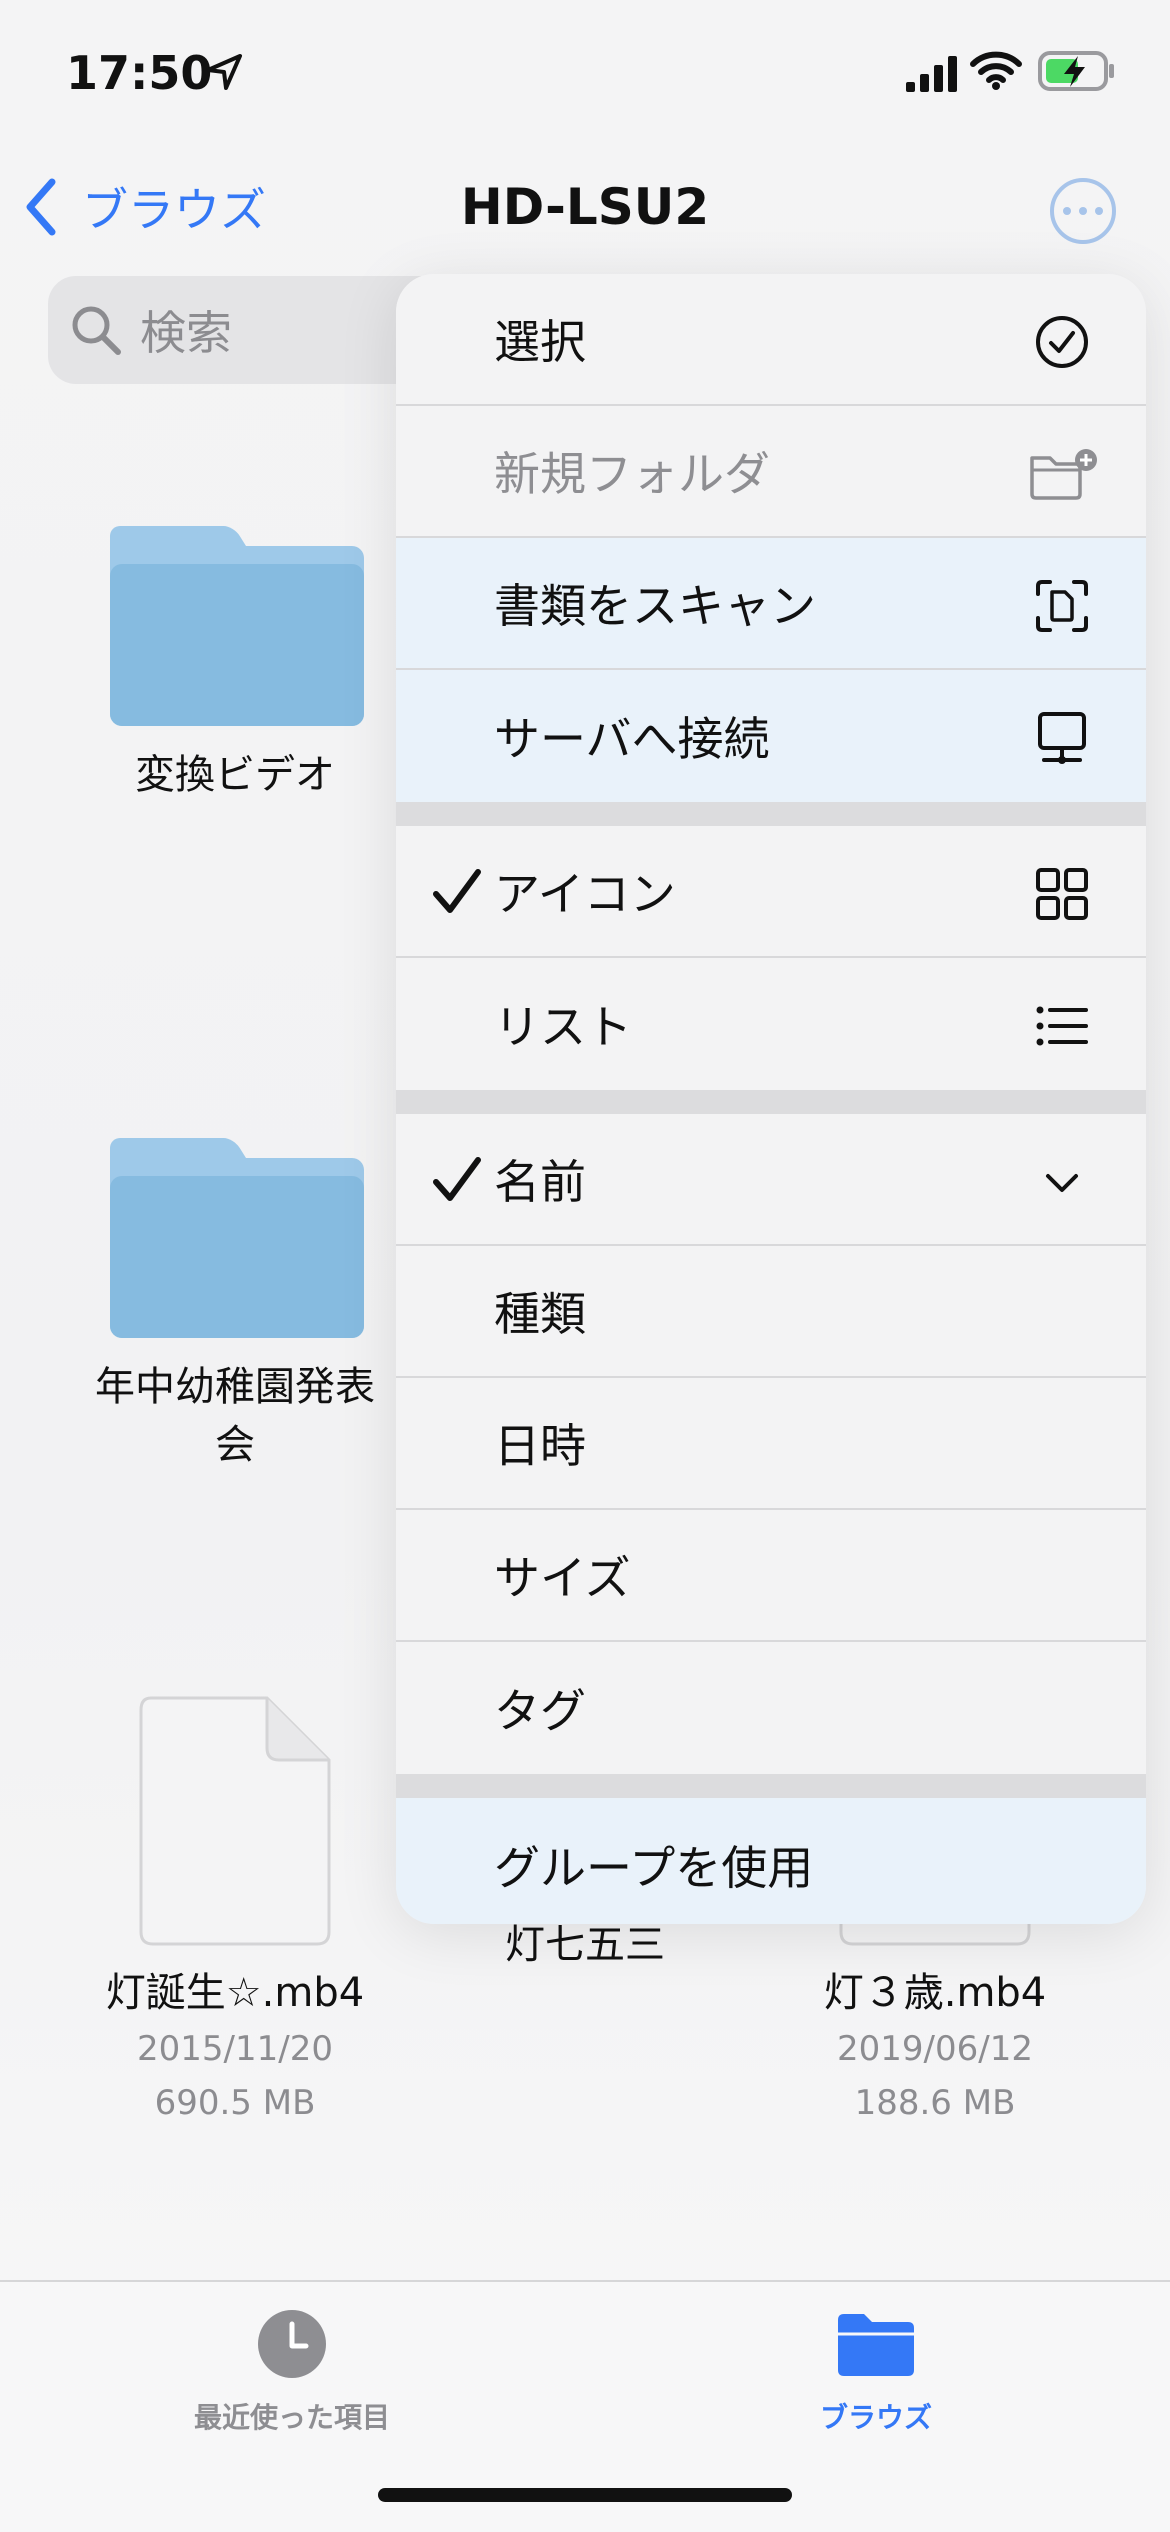  Describe the element at coordinates (931, 74) in the screenshot. I see `cellular-signal-icon` at that location.